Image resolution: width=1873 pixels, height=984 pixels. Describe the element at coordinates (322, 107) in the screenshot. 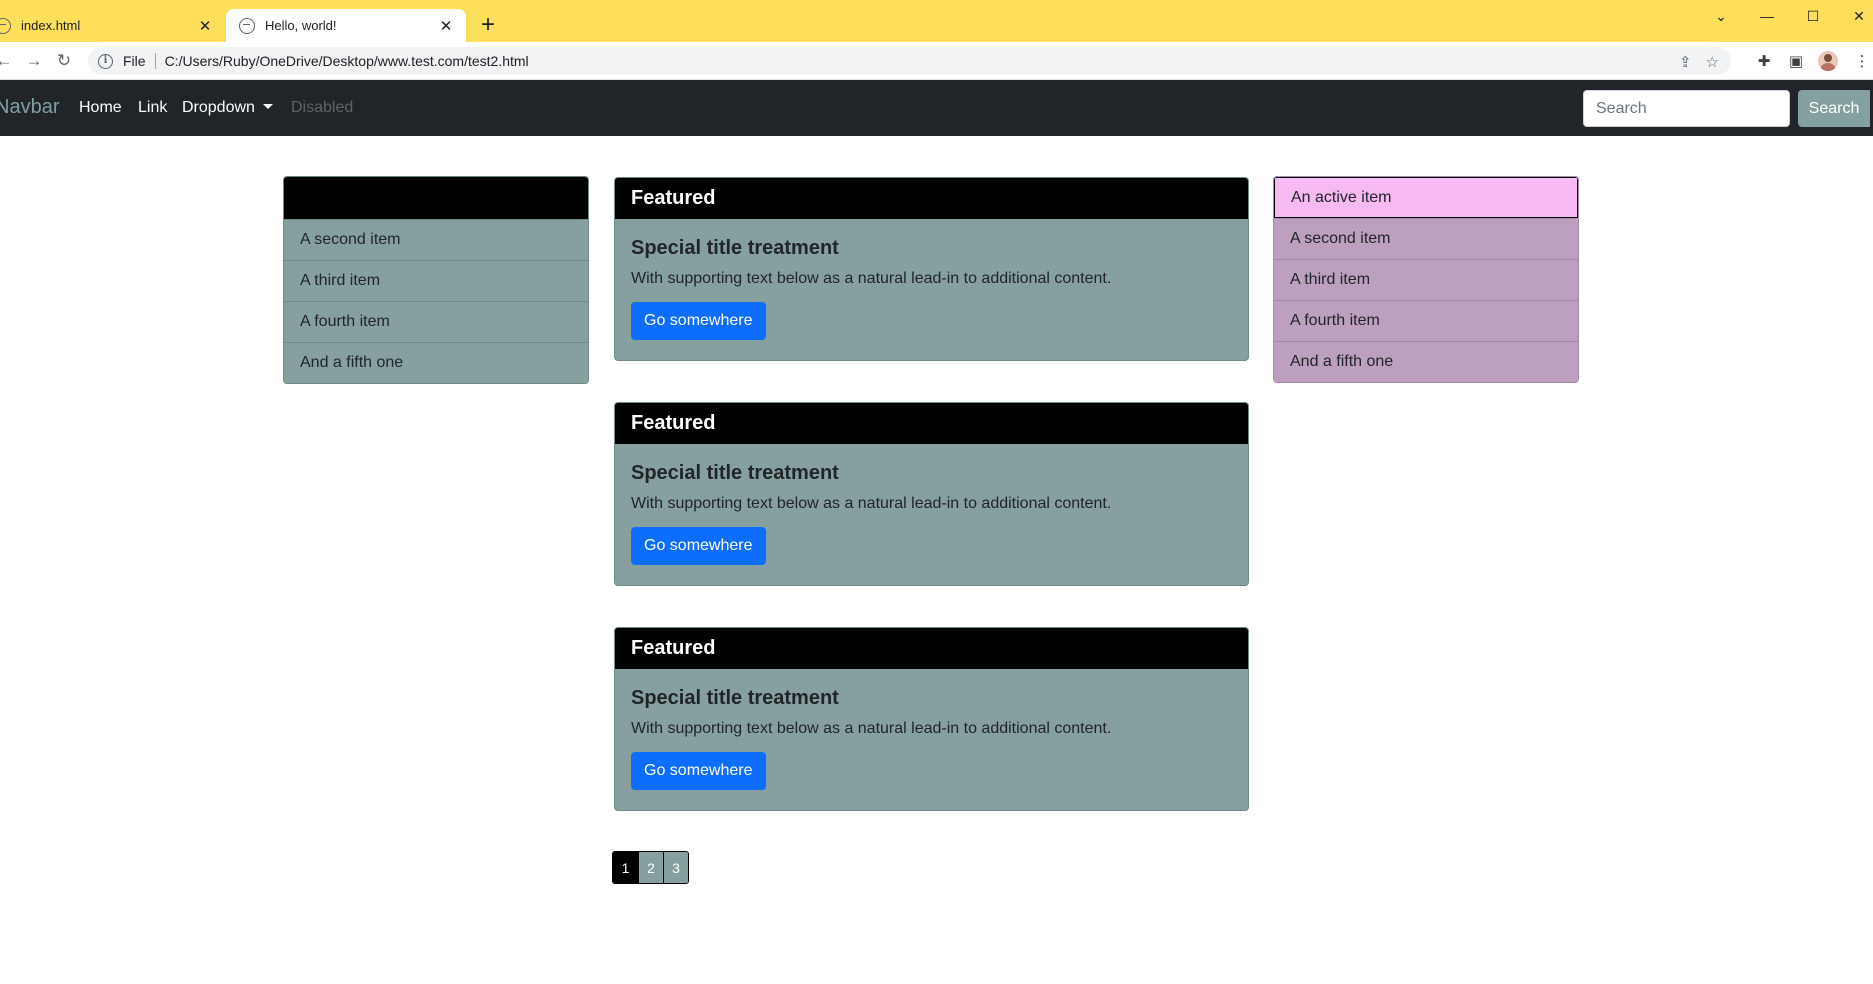

I see `nav-disabled: Disabled` at that location.